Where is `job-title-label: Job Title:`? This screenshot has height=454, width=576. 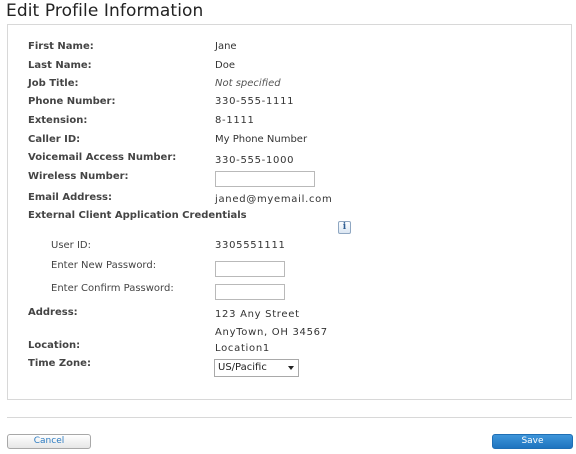 job-title-label: Job Title: is located at coordinates (53, 83).